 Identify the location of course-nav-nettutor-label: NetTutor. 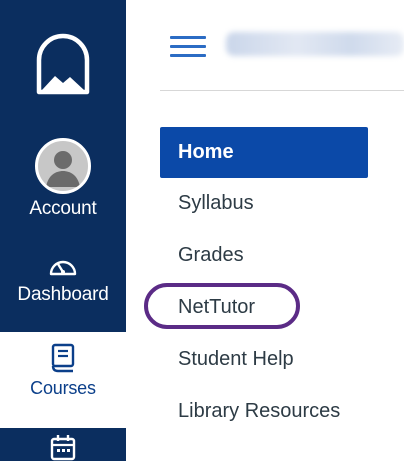
(217, 307).